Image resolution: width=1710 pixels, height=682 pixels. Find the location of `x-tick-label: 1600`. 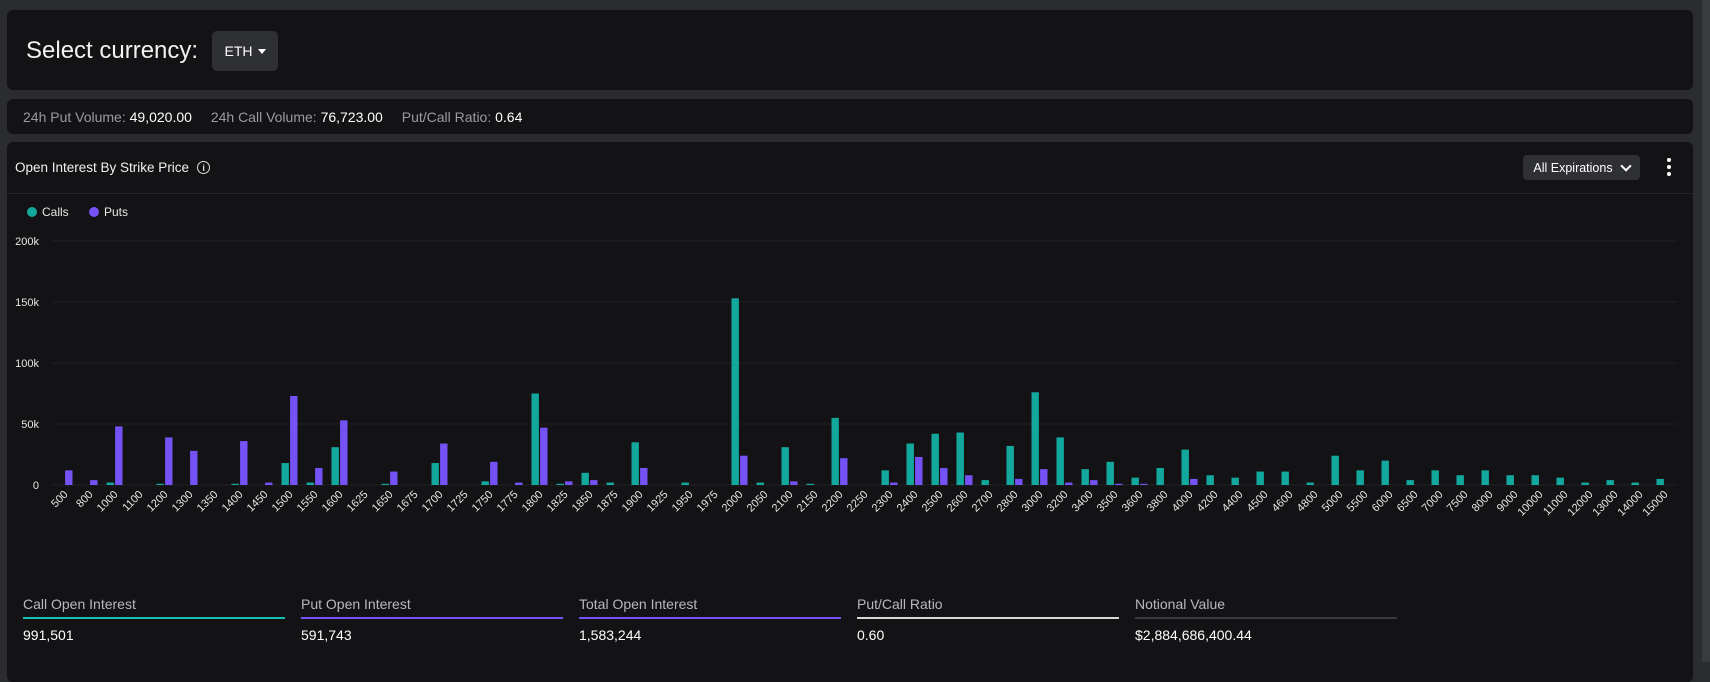

x-tick-label: 1600 is located at coordinates (333, 502).